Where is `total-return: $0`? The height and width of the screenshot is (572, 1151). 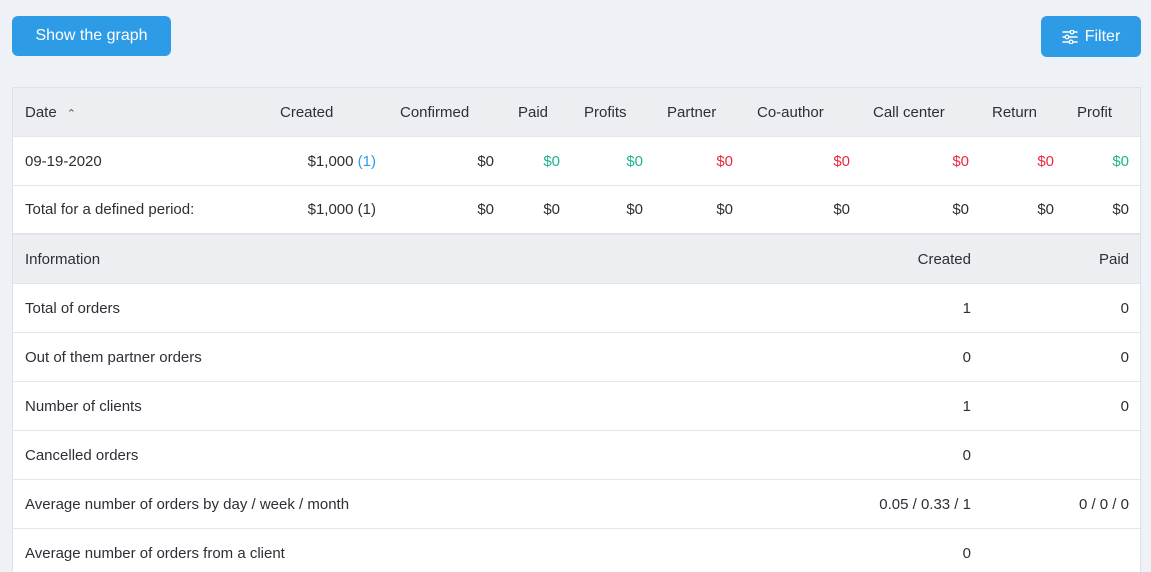 total-return: $0 is located at coordinates (1045, 209).